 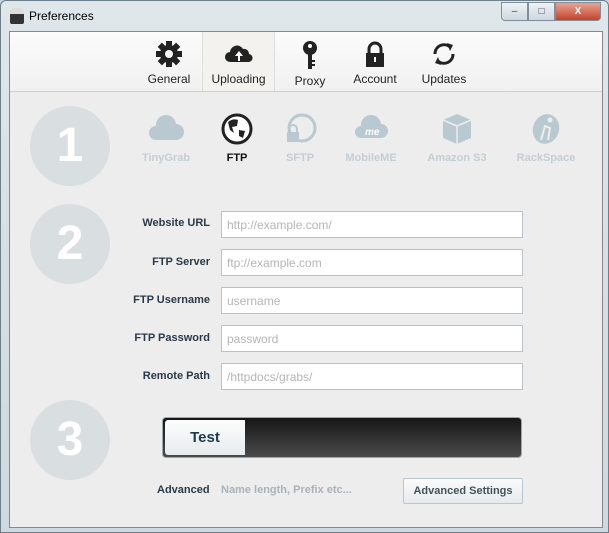 I want to click on tab-proxy: Proxy, so click(x=310, y=61).